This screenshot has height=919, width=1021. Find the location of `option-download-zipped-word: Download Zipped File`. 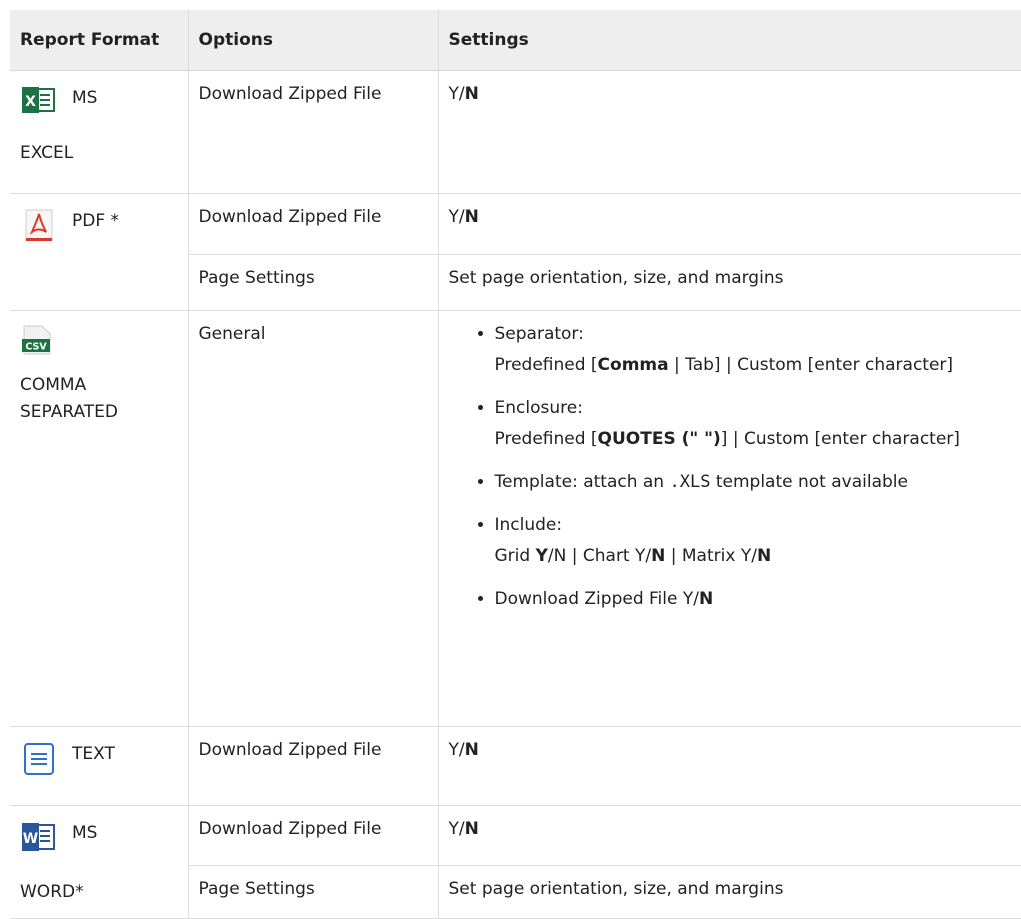

option-download-zipped-word: Download Zipped File is located at coordinates (312, 835).